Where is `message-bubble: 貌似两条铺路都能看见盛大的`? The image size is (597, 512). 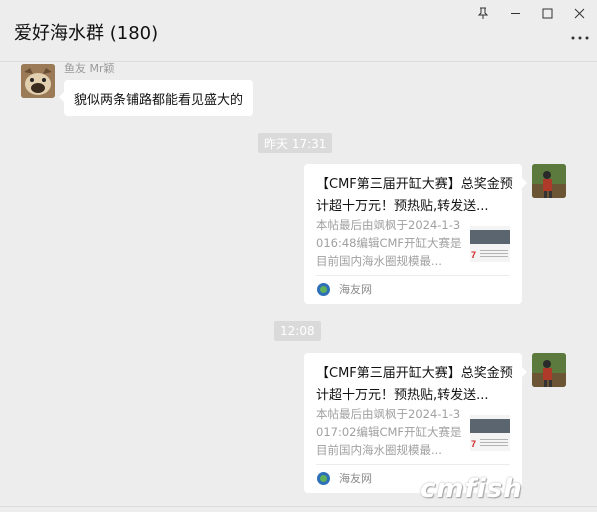
message-bubble: 貌似两条铺路都能看见盛大的 is located at coordinates (156, 98).